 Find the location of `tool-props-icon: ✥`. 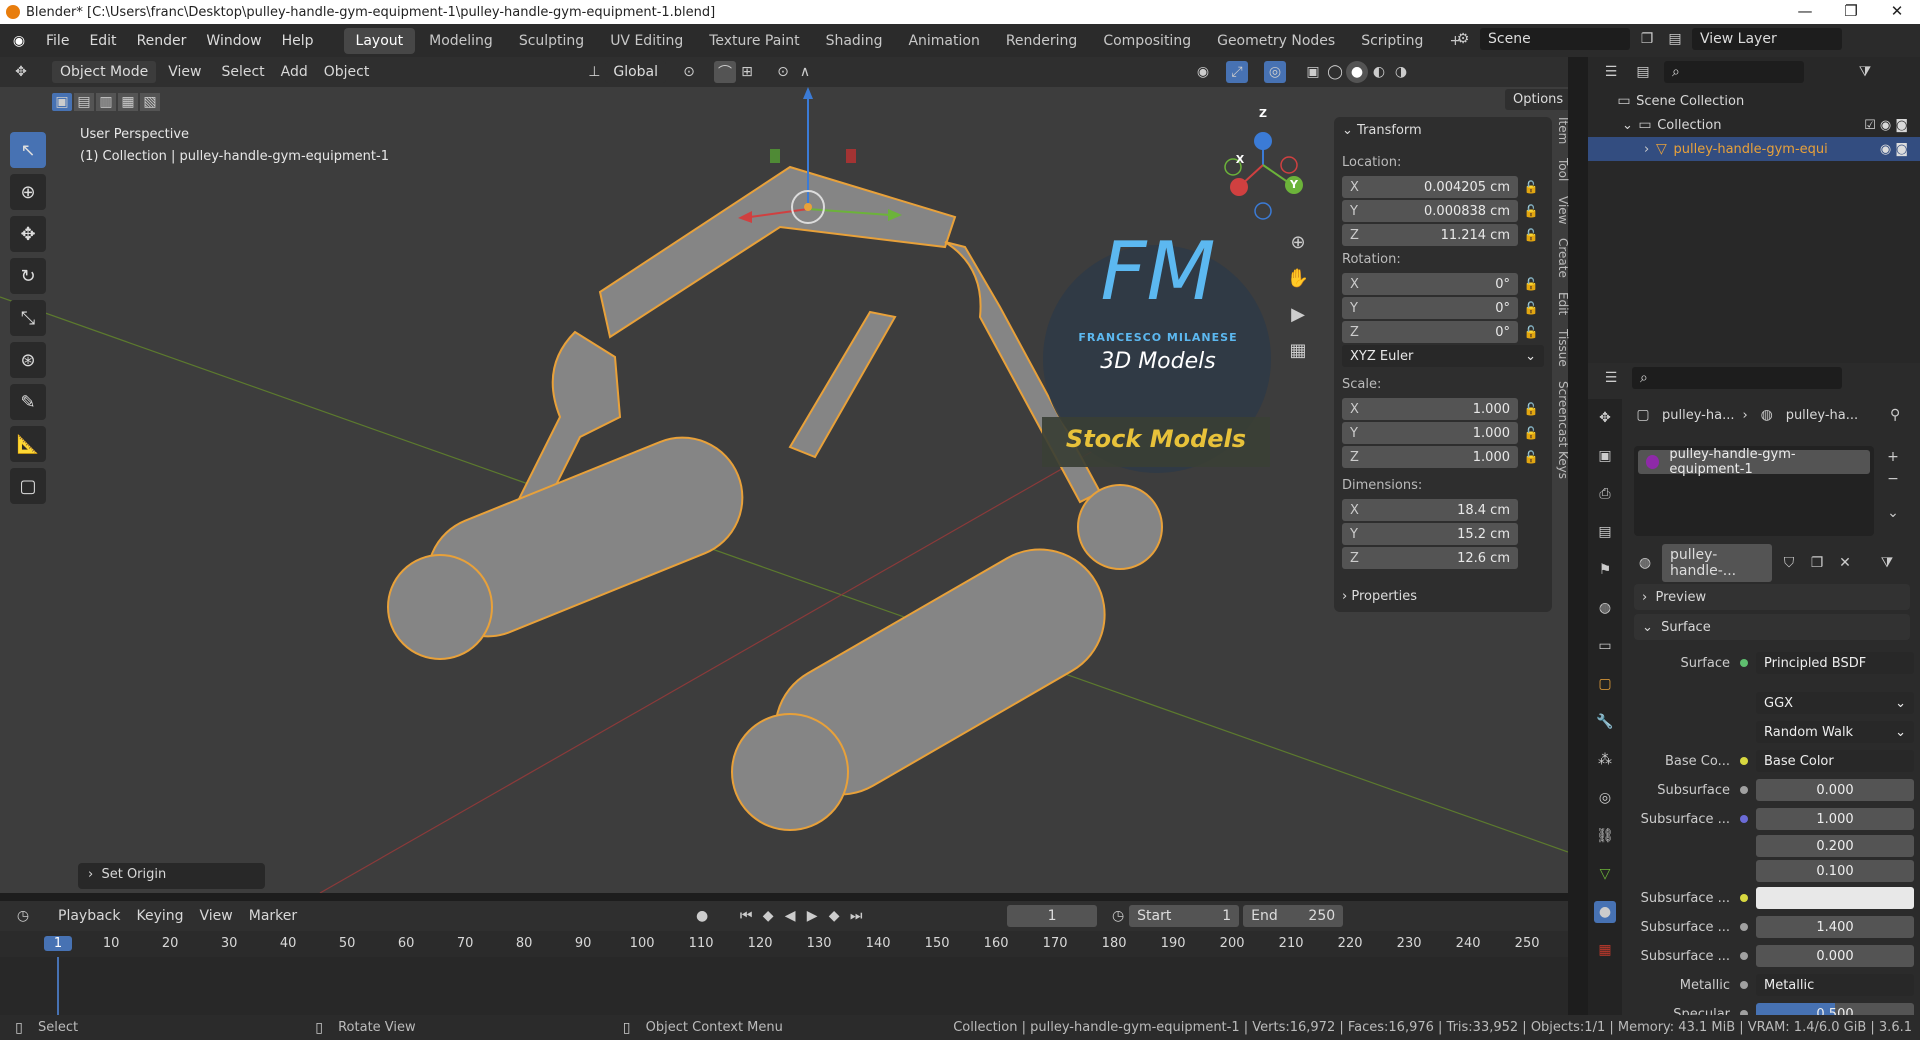

tool-props-icon: ✥ is located at coordinates (1605, 418).